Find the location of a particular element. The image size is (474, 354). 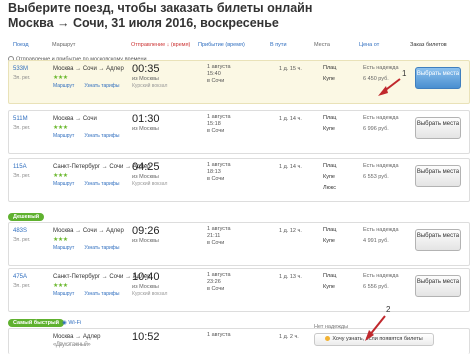

departure-time: 10:40 is located at coordinates (146, 277).